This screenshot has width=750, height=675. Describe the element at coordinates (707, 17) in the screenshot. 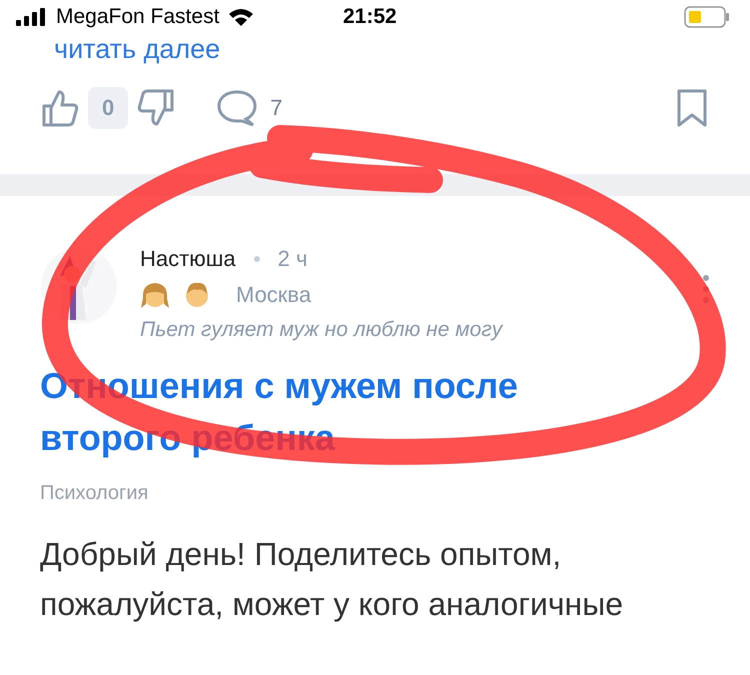

I see `battery-icon` at that location.